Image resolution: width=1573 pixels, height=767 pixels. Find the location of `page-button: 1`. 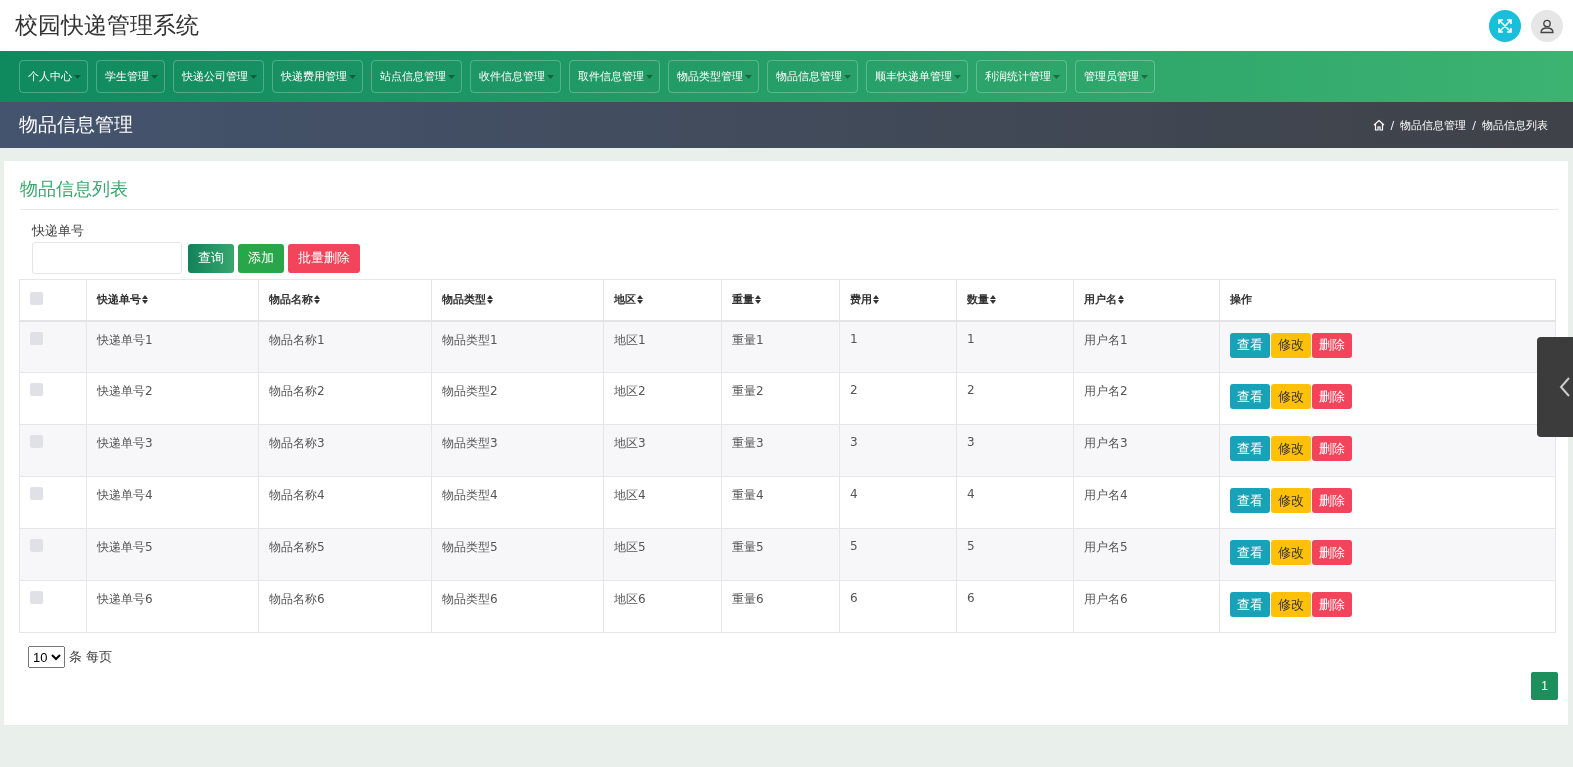

page-button: 1 is located at coordinates (1544, 686).